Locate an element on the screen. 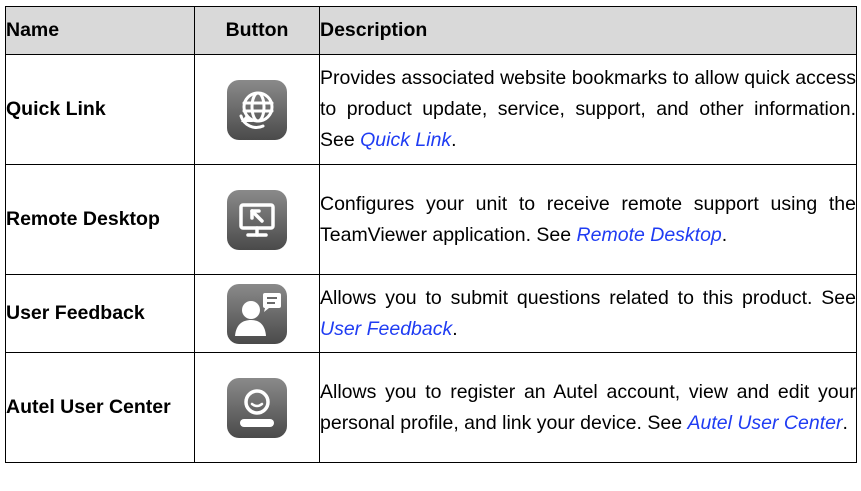 Image resolution: width=861 pixels, height=491 pixels. header-button: Button is located at coordinates (257, 30).